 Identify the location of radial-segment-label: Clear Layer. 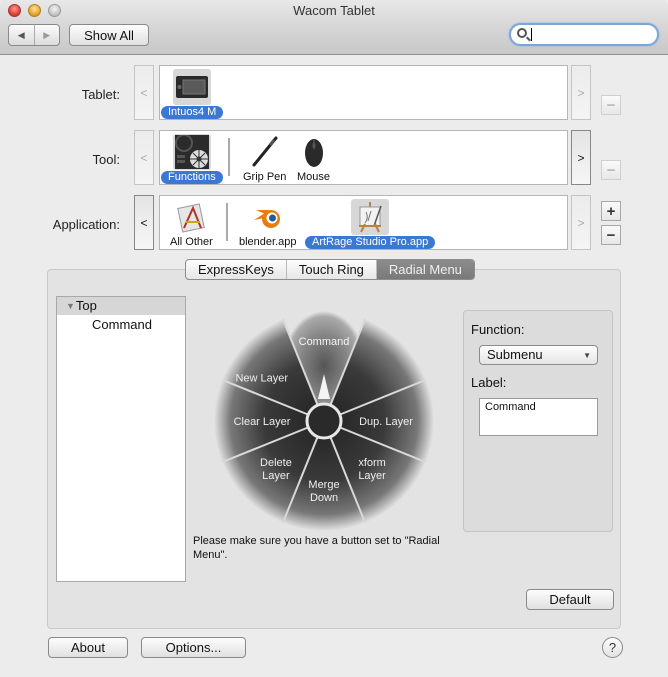
(262, 422).